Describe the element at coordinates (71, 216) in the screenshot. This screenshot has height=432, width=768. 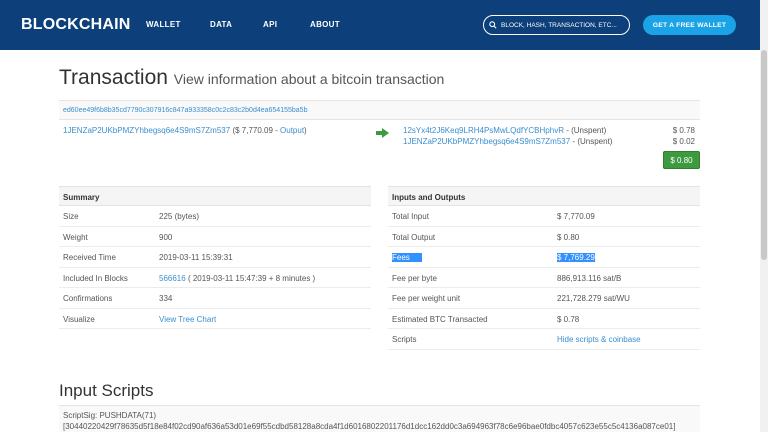
I see `size-label: Size` at that location.